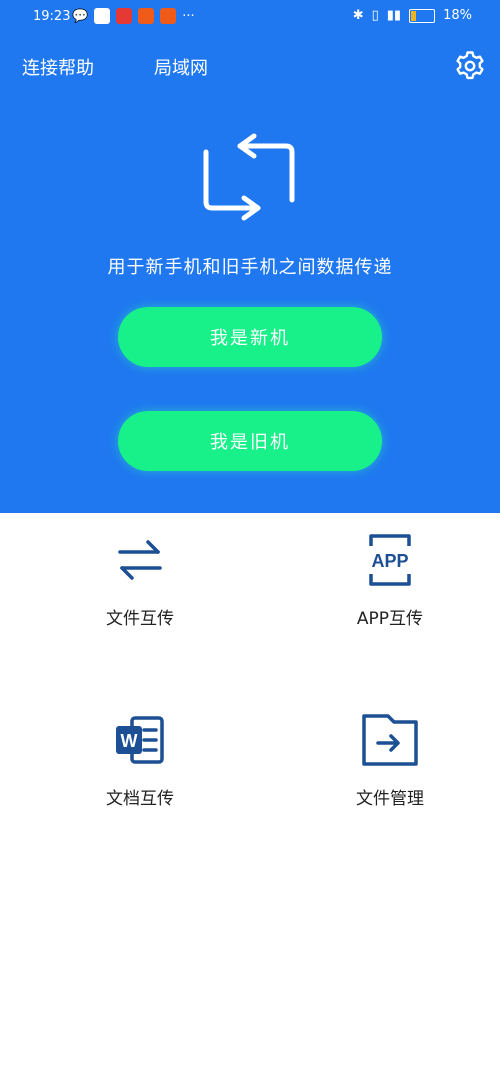 This screenshot has height=1090, width=500. What do you see at coordinates (390, 799) in the screenshot?
I see `feature-label: 文件管理` at bounding box center [390, 799].